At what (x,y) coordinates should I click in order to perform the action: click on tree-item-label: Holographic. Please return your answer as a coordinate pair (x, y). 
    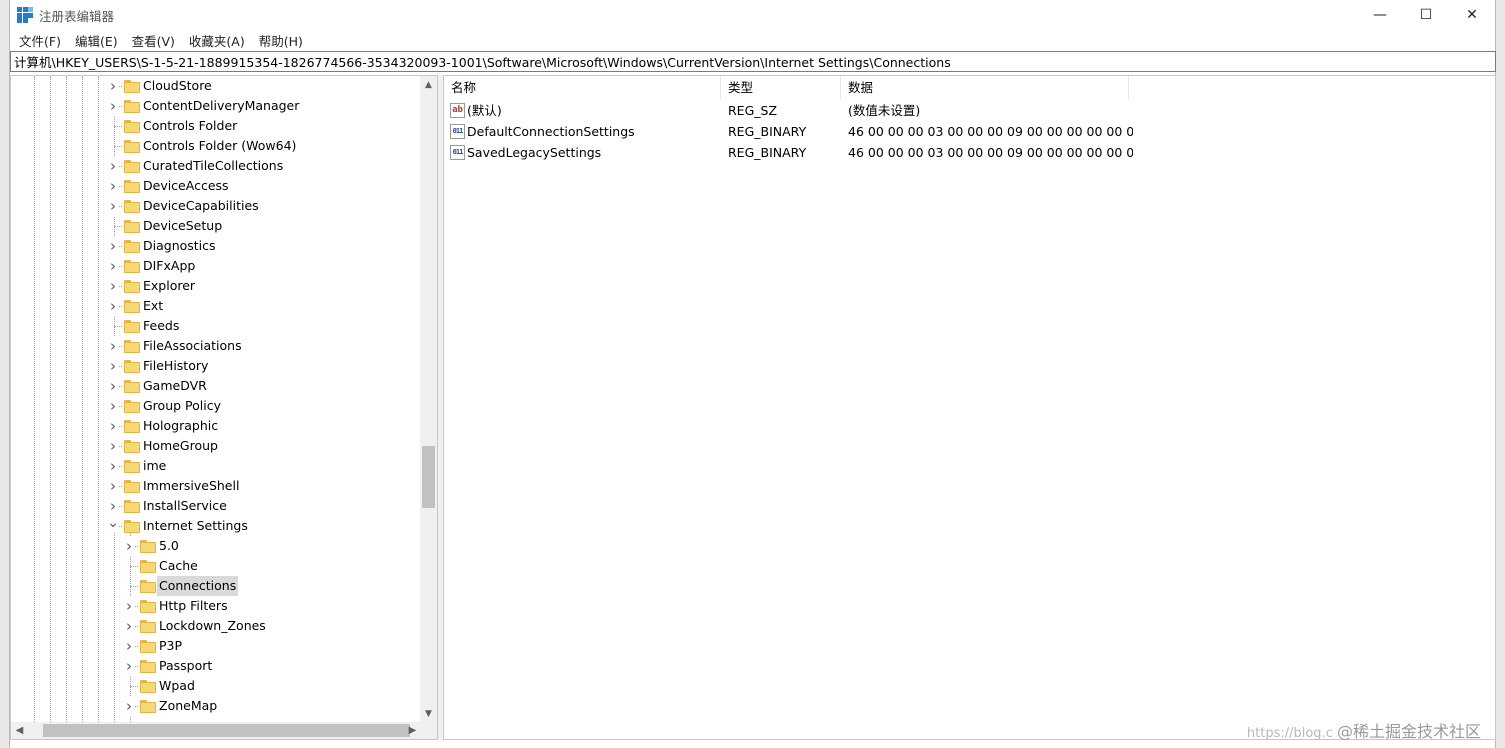
    Looking at the image, I should click on (181, 425).